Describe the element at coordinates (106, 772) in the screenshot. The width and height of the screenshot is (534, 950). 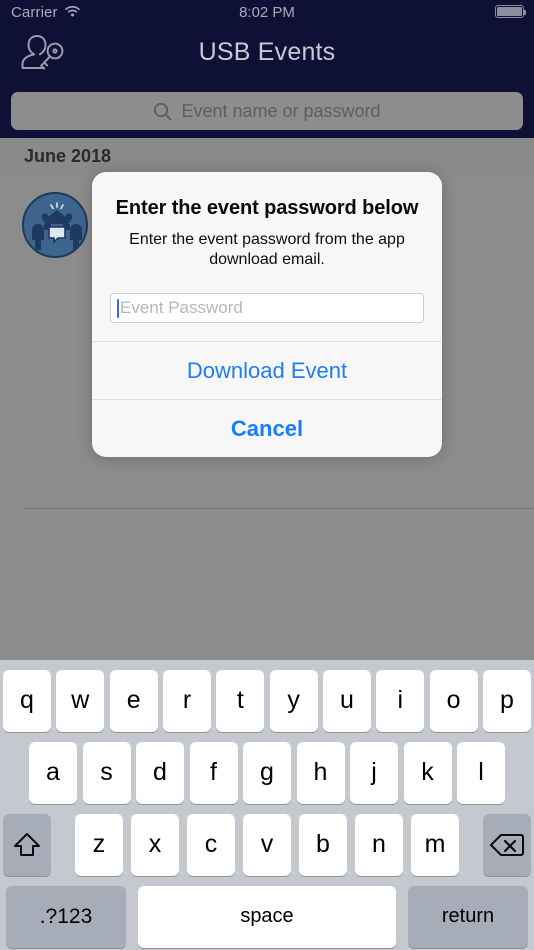
I see `key-s: s` at that location.